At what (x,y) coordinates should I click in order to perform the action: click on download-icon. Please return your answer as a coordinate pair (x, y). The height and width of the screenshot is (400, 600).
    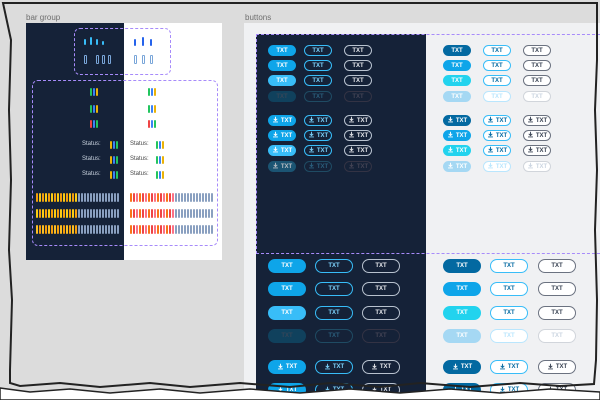
    Looking at the image, I should click on (490, 150).